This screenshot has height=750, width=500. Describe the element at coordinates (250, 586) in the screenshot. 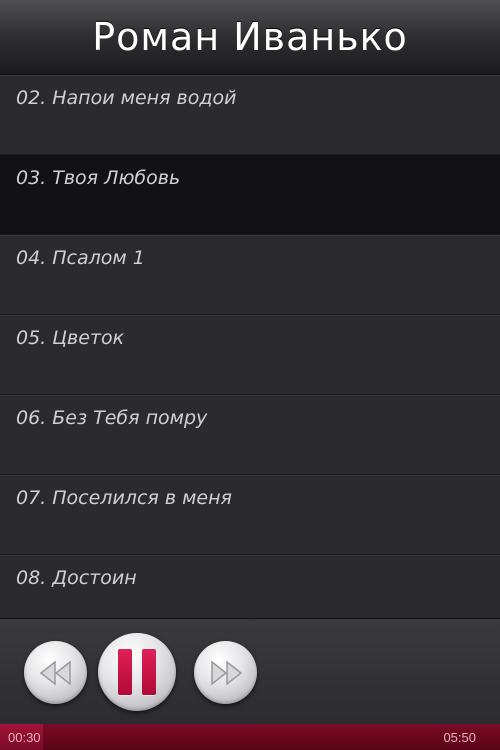

I see `track-item: 08. Достоин` at that location.